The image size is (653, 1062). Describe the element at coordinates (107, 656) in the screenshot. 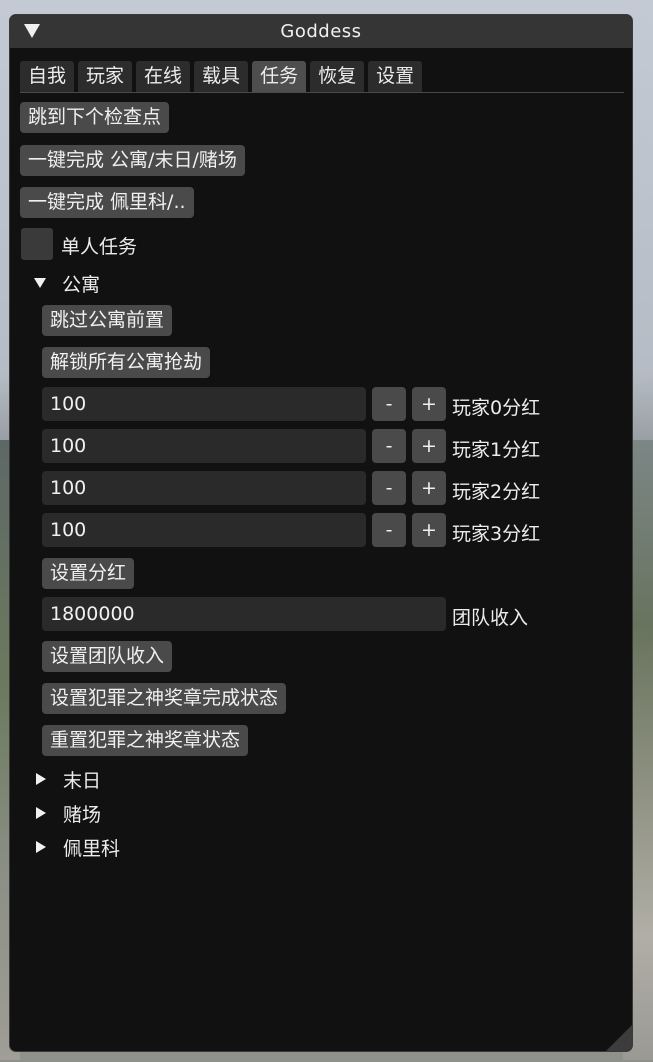

I see `set-team-income-button: 设置团队收入` at that location.